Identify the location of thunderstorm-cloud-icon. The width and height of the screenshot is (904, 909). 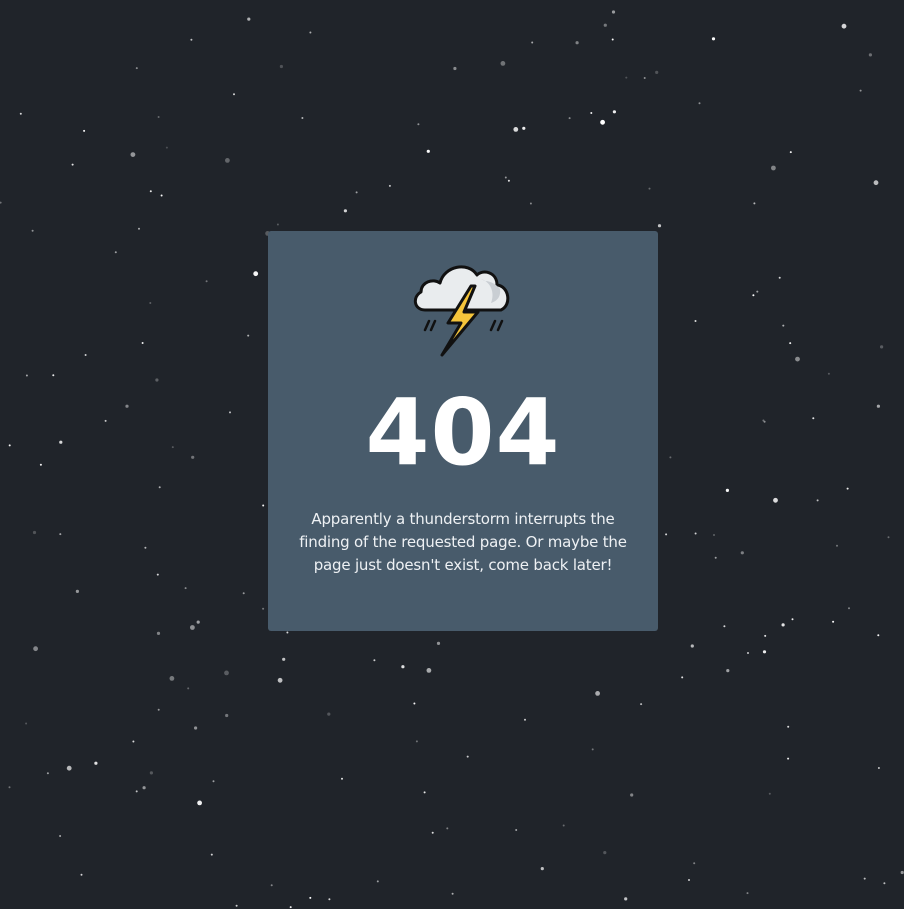
(461, 311).